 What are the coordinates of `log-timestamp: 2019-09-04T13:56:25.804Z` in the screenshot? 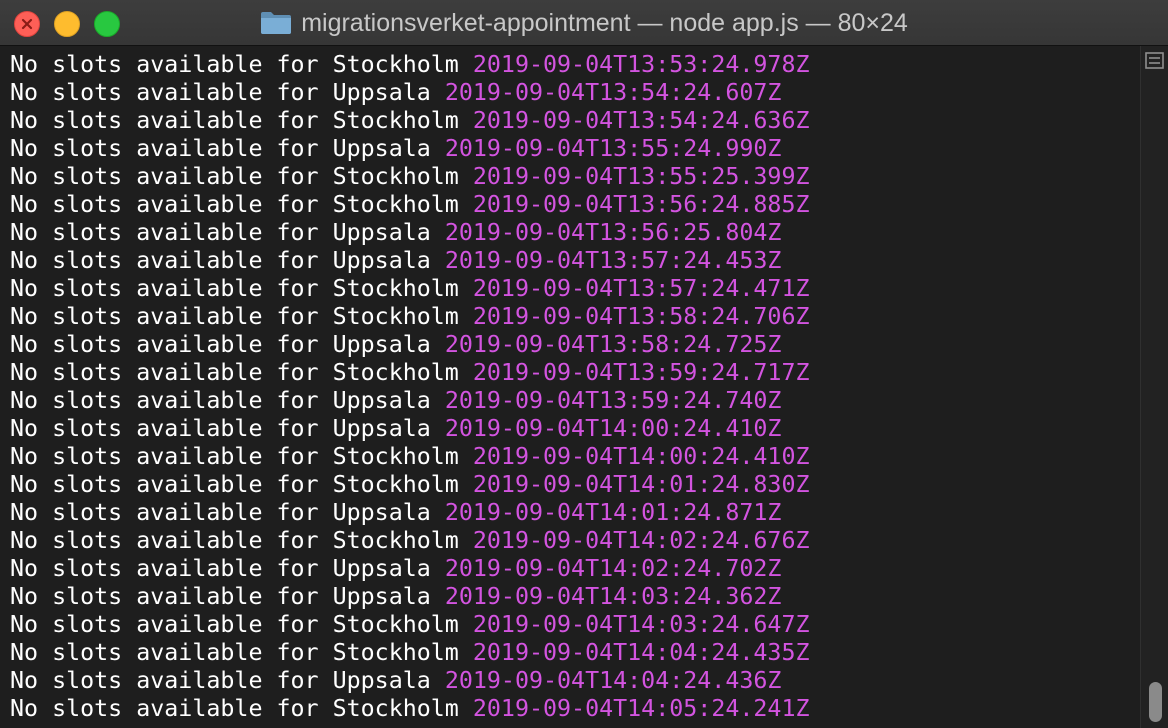 It's located at (613, 232).